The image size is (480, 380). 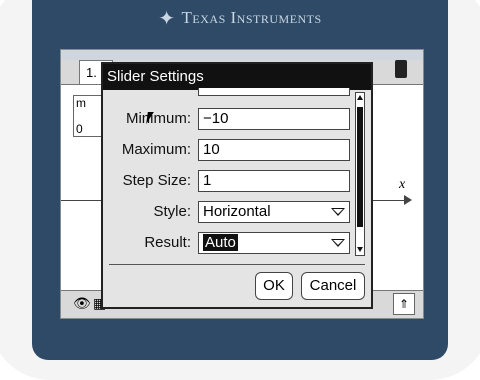 What do you see at coordinates (237, 264) in the screenshot?
I see `dialog-divider` at bounding box center [237, 264].